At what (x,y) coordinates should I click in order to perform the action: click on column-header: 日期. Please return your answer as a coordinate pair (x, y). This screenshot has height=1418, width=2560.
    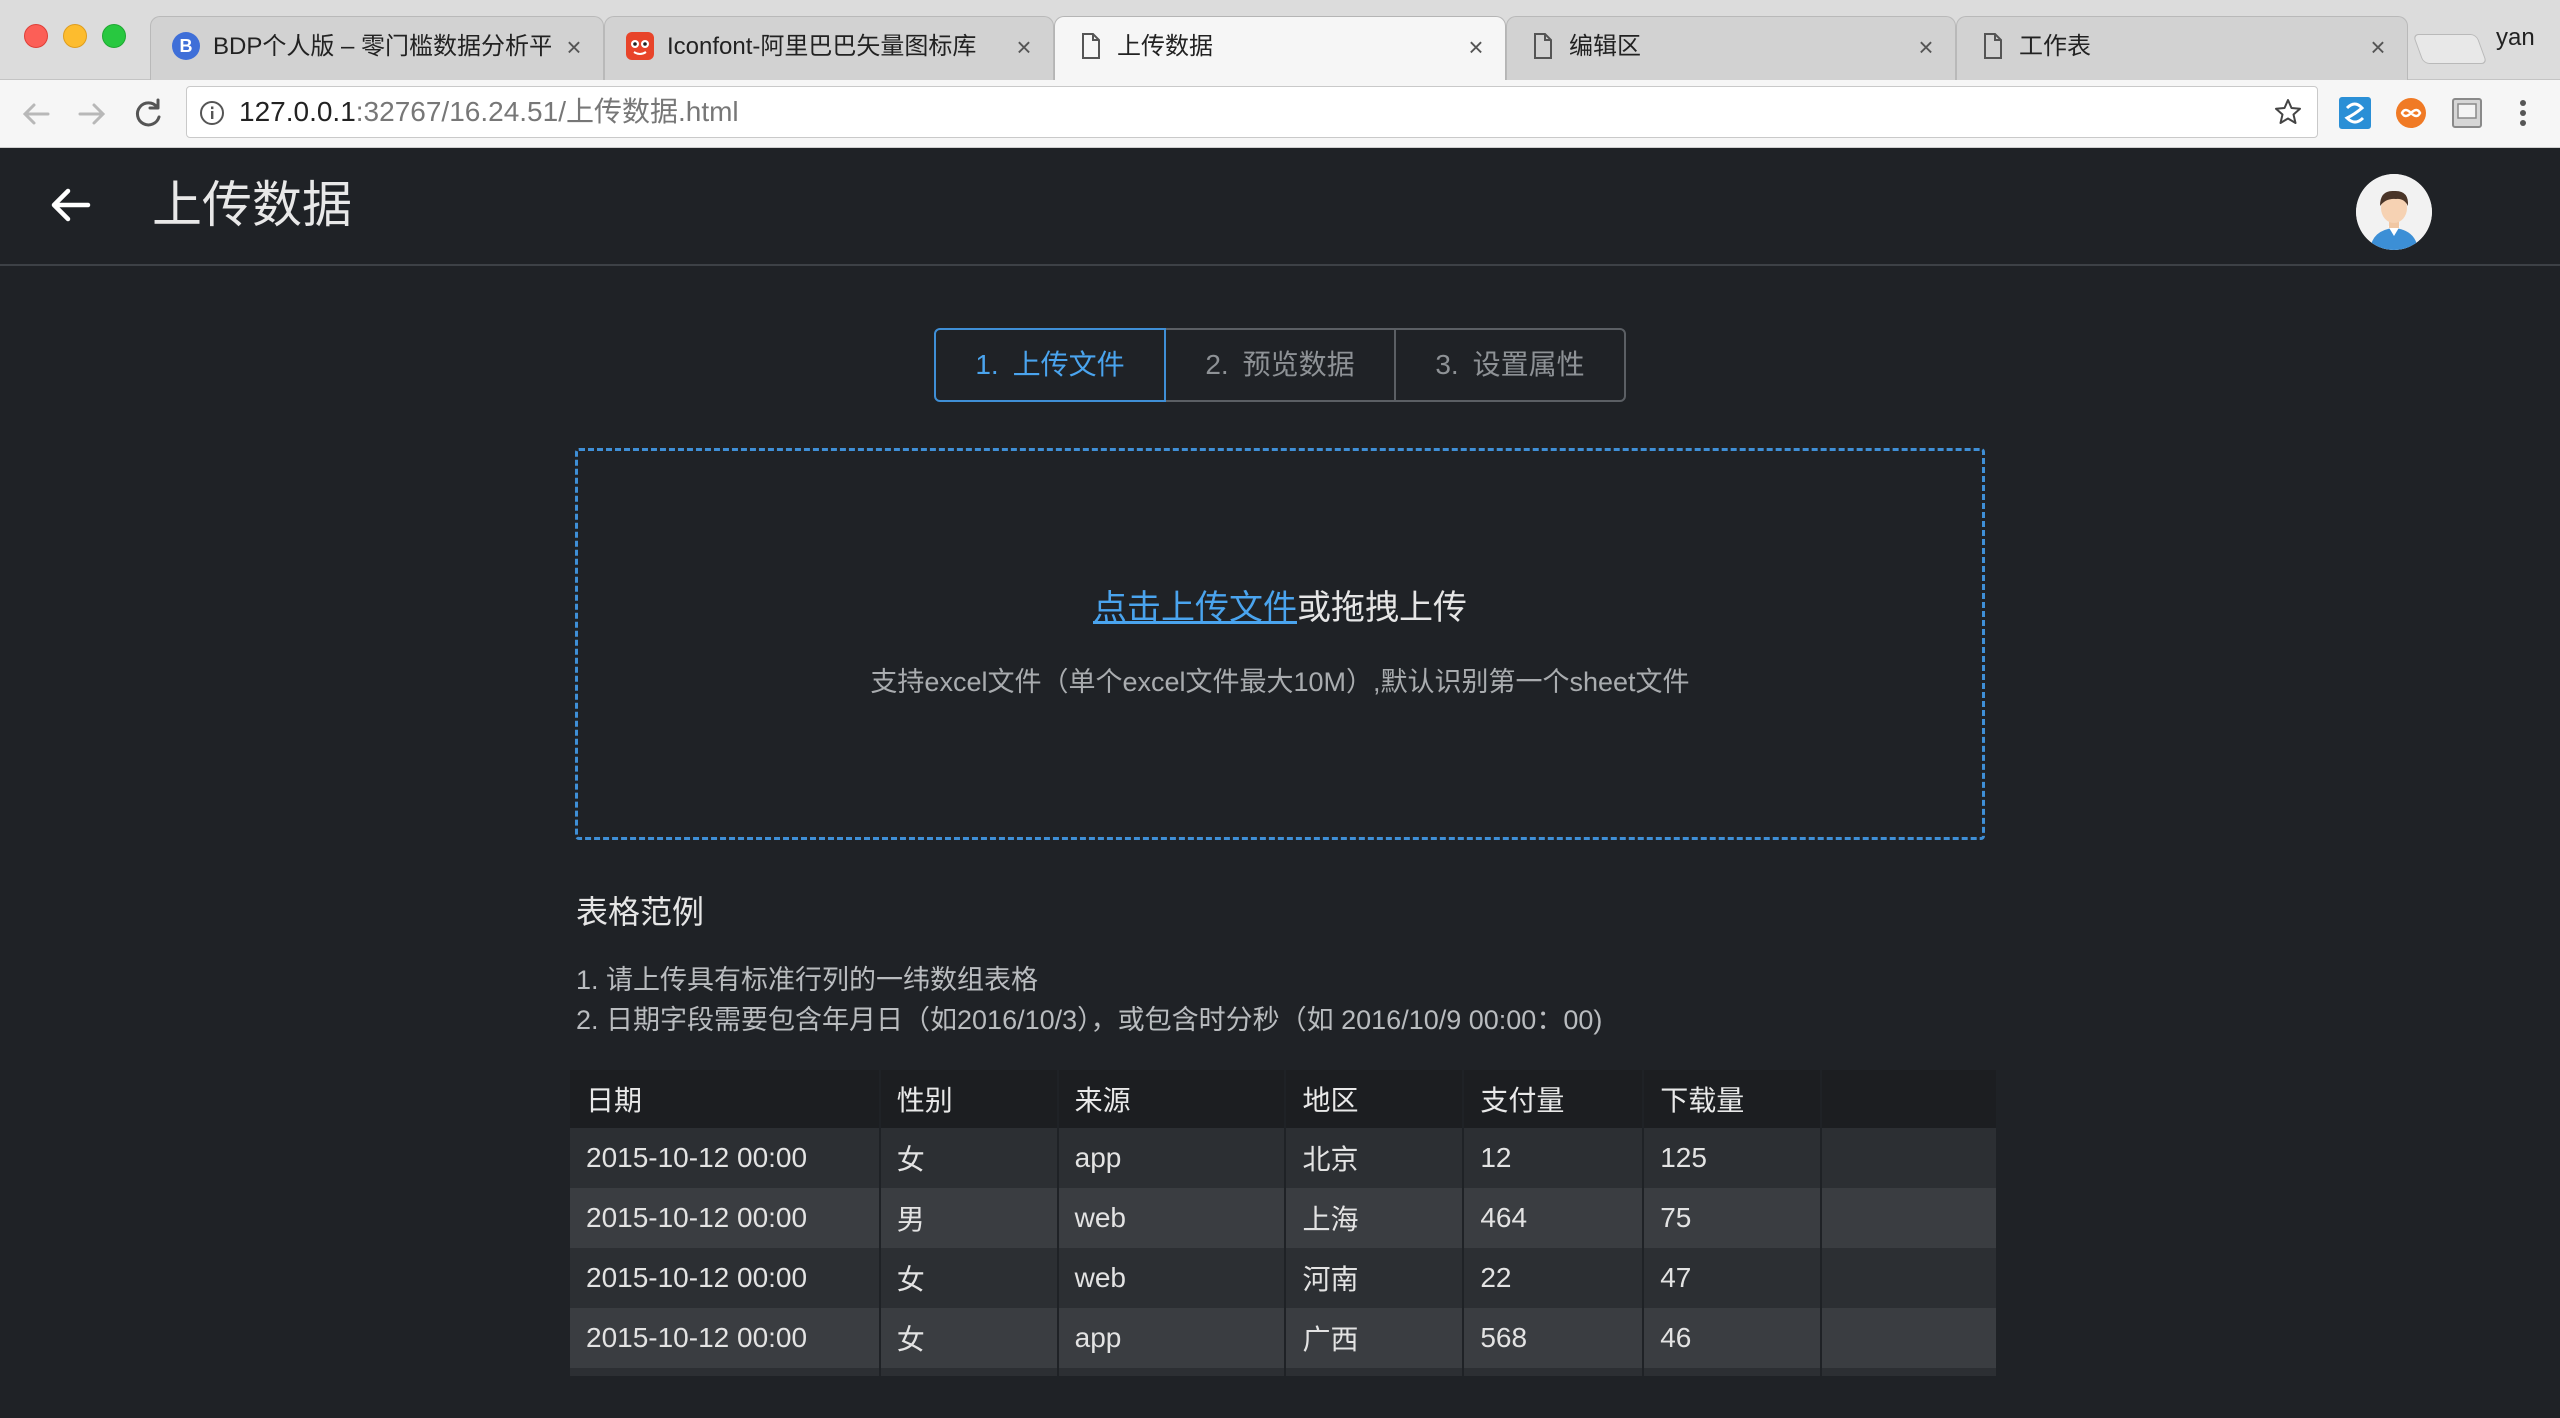
    Looking at the image, I should click on (725, 1099).